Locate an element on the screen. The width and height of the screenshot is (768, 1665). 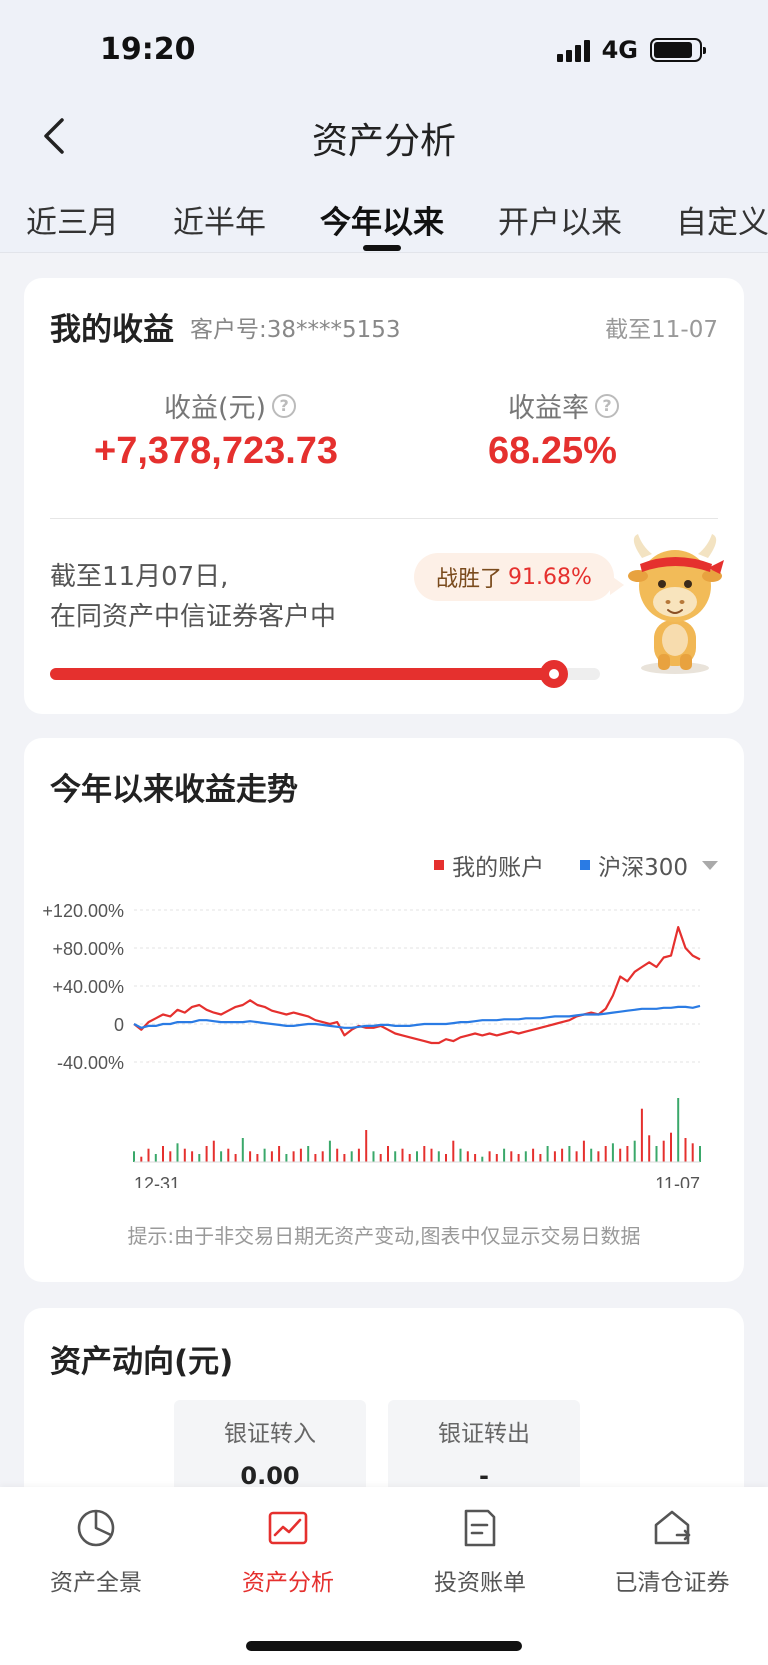
profit-value: +7,378,723.73 is located at coordinates (216, 451).